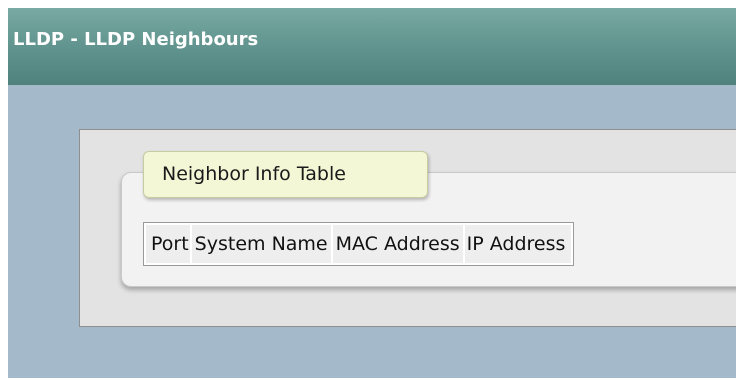 This screenshot has width=736, height=381. Describe the element at coordinates (136, 39) in the screenshot. I see `page-title: LLDP - LLDP Neighbours` at that location.